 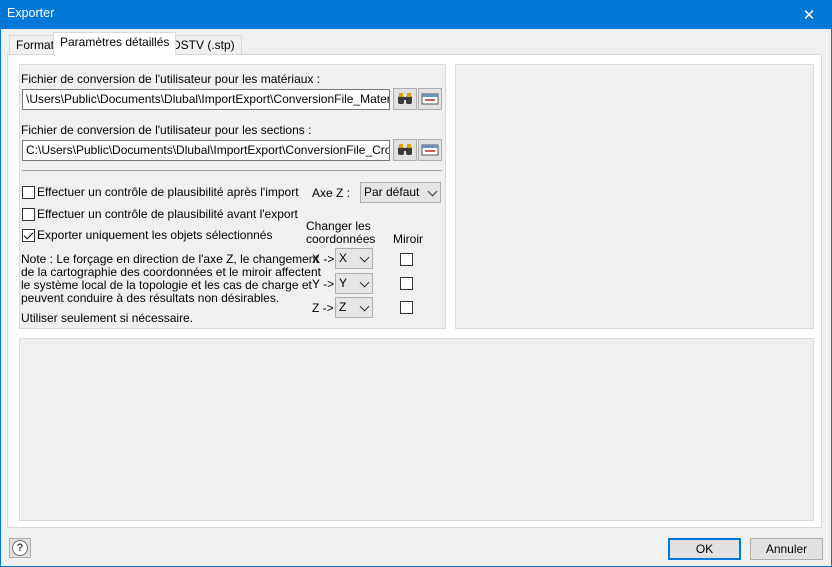 I want to click on ok-button-label: OK, so click(x=704, y=549).